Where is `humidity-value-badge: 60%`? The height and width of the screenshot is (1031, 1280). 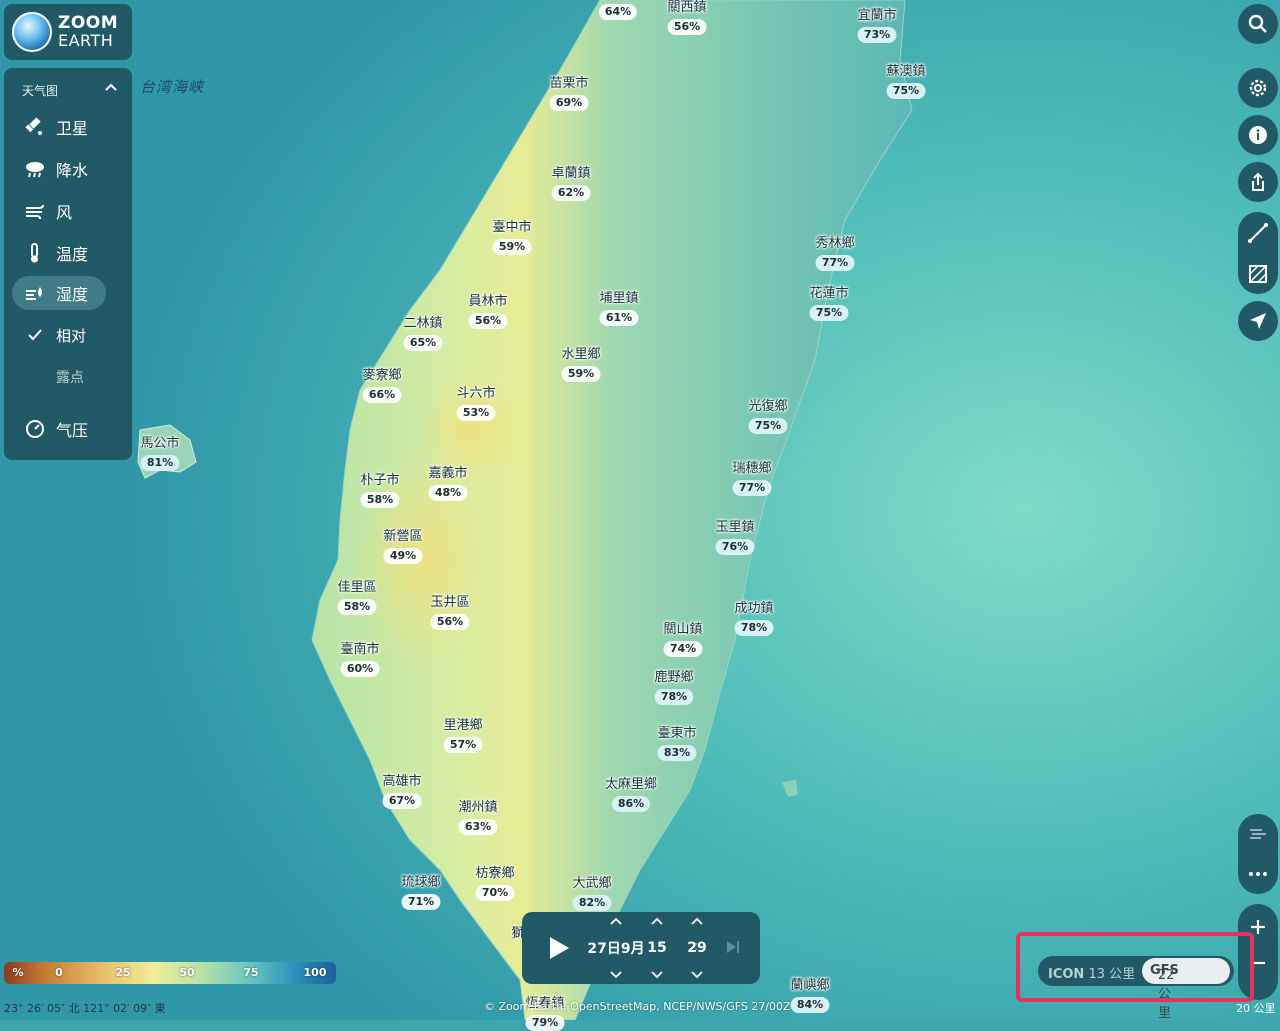 humidity-value-badge: 60% is located at coordinates (360, 669).